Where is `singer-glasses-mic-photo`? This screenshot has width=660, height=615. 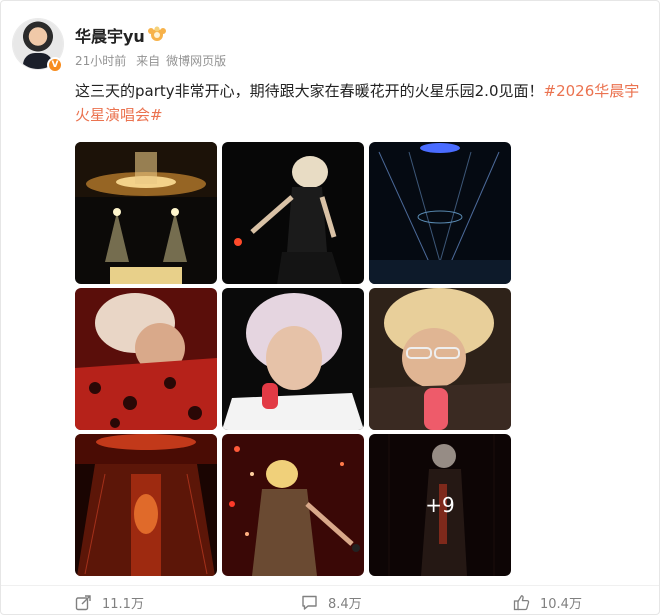 singer-glasses-mic-photo is located at coordinates (440, 359).